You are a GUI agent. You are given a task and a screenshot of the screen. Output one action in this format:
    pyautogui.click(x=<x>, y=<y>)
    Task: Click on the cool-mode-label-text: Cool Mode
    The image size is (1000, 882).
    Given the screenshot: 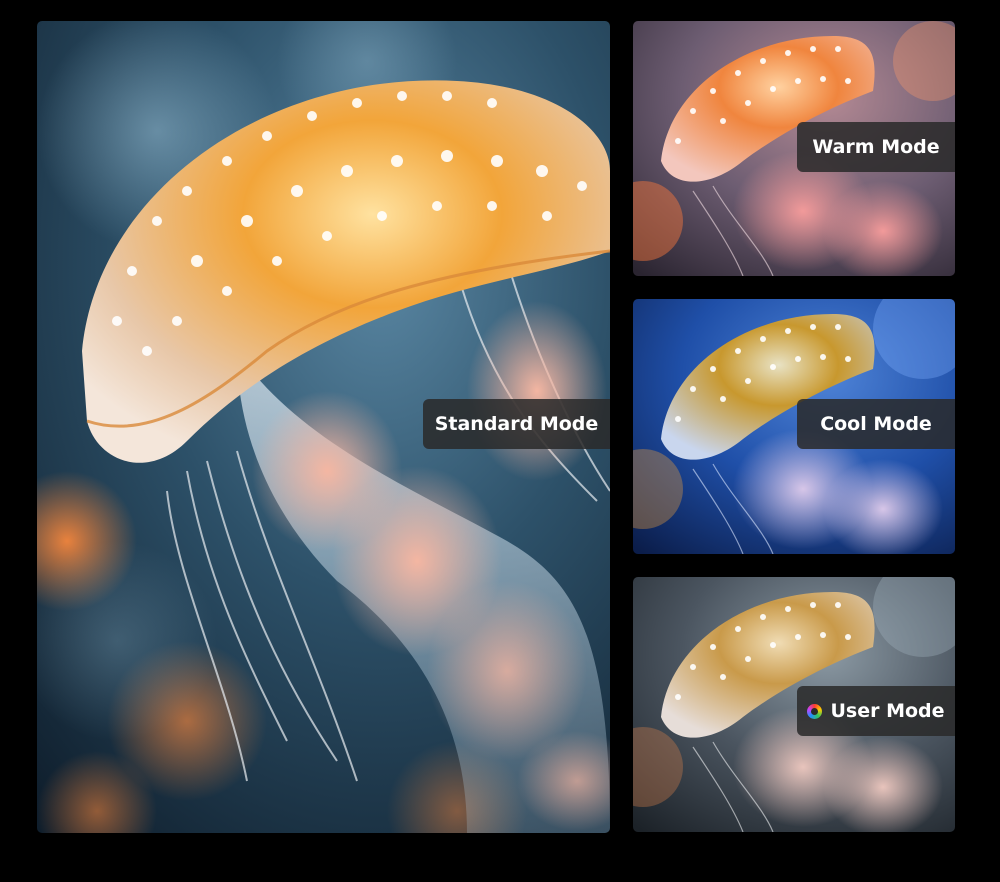 What is the action you would take?
    pyautogui.click(x=876, y=424)
    